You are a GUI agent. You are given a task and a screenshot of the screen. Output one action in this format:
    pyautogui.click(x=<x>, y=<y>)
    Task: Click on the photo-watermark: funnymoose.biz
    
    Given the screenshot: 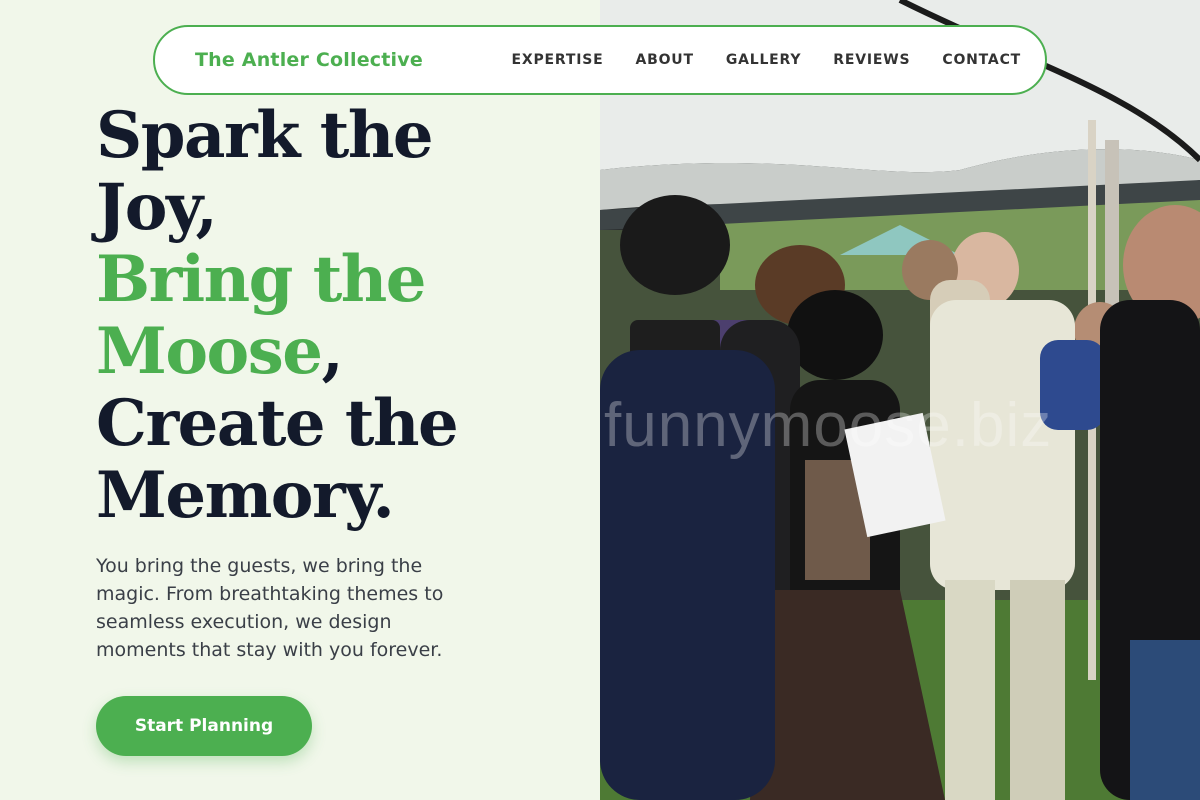 What is the action you would take?
    pyautogui.click(x=828, y=425)
    